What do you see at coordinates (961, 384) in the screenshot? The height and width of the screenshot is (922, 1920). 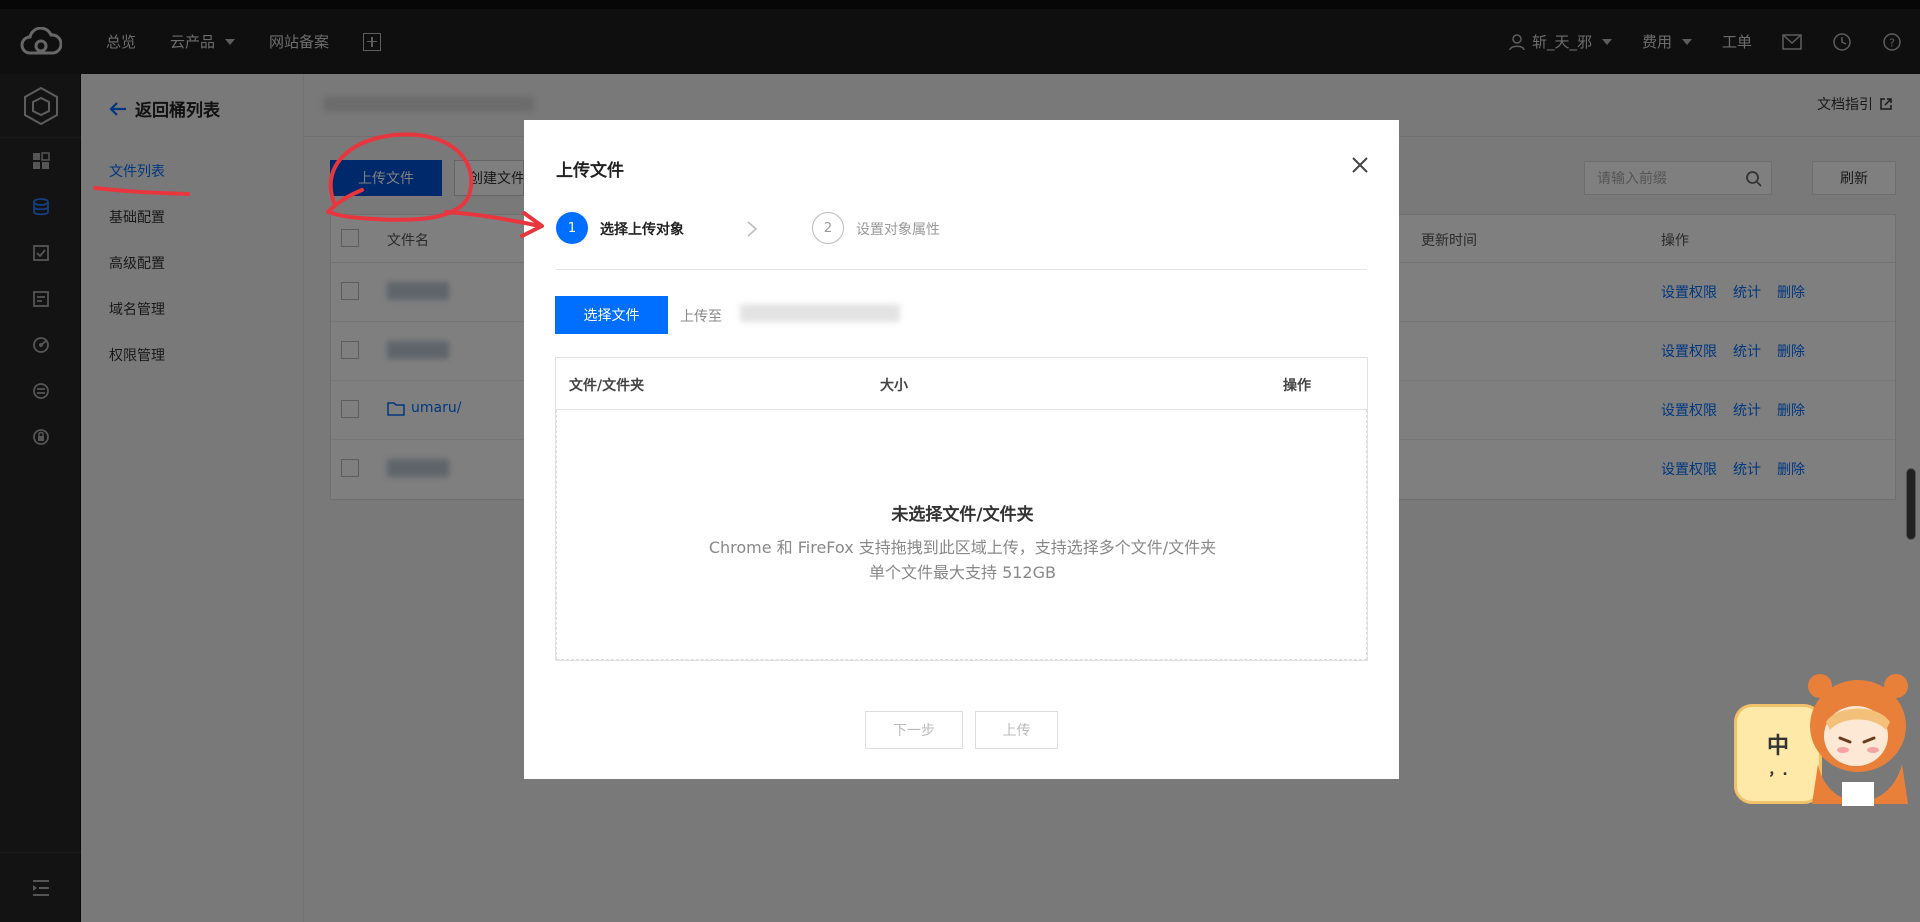 I see `upload-table-header: 文件/文件夹 大小 操作` at bounding box center [961, 384].